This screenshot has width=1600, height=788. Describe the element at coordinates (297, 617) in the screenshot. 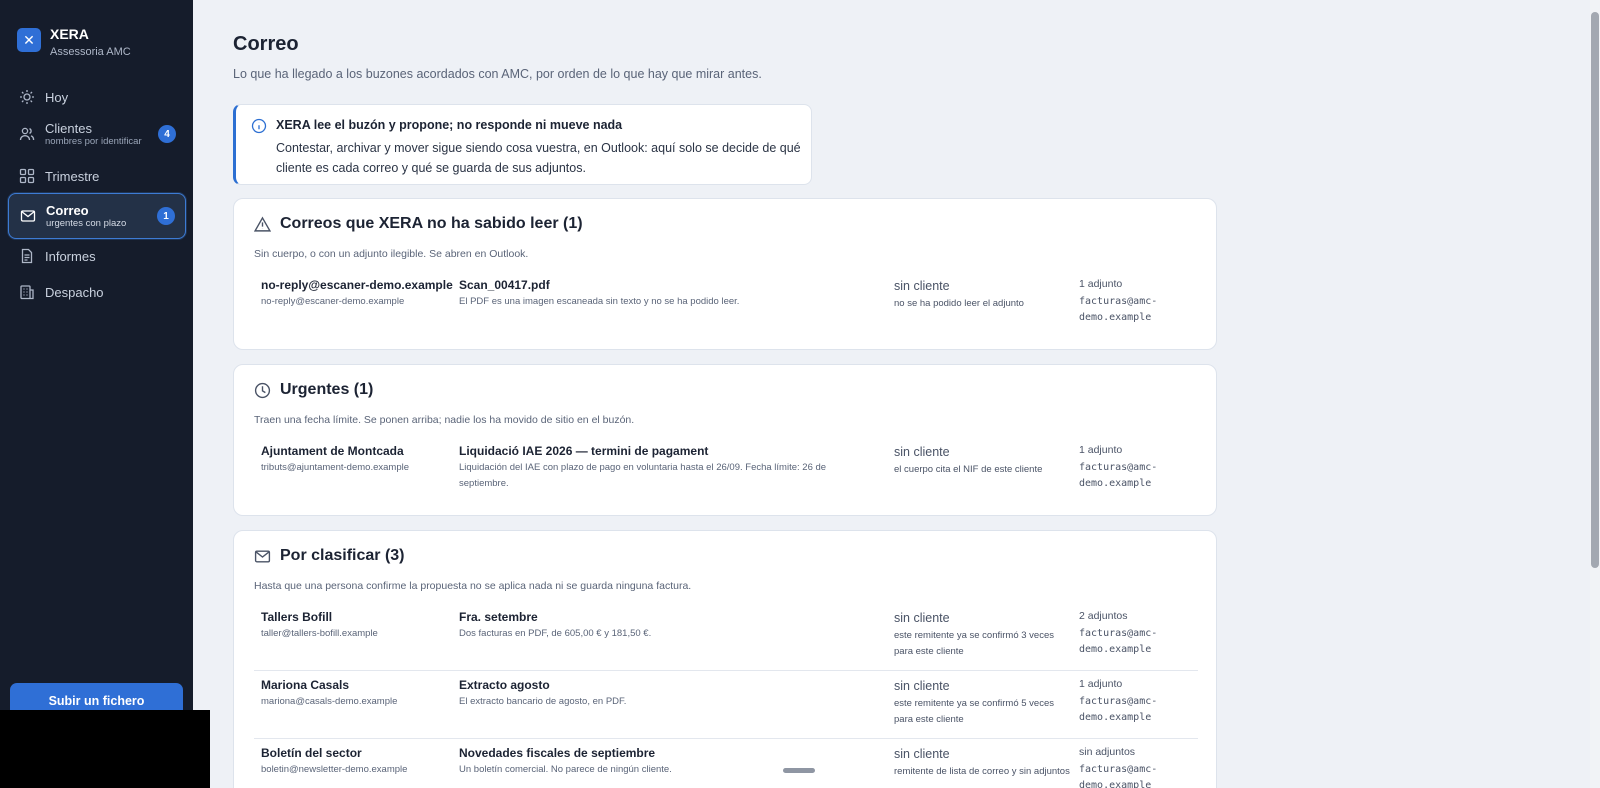

I see `sender-name: Tallers Bofill` at that location.